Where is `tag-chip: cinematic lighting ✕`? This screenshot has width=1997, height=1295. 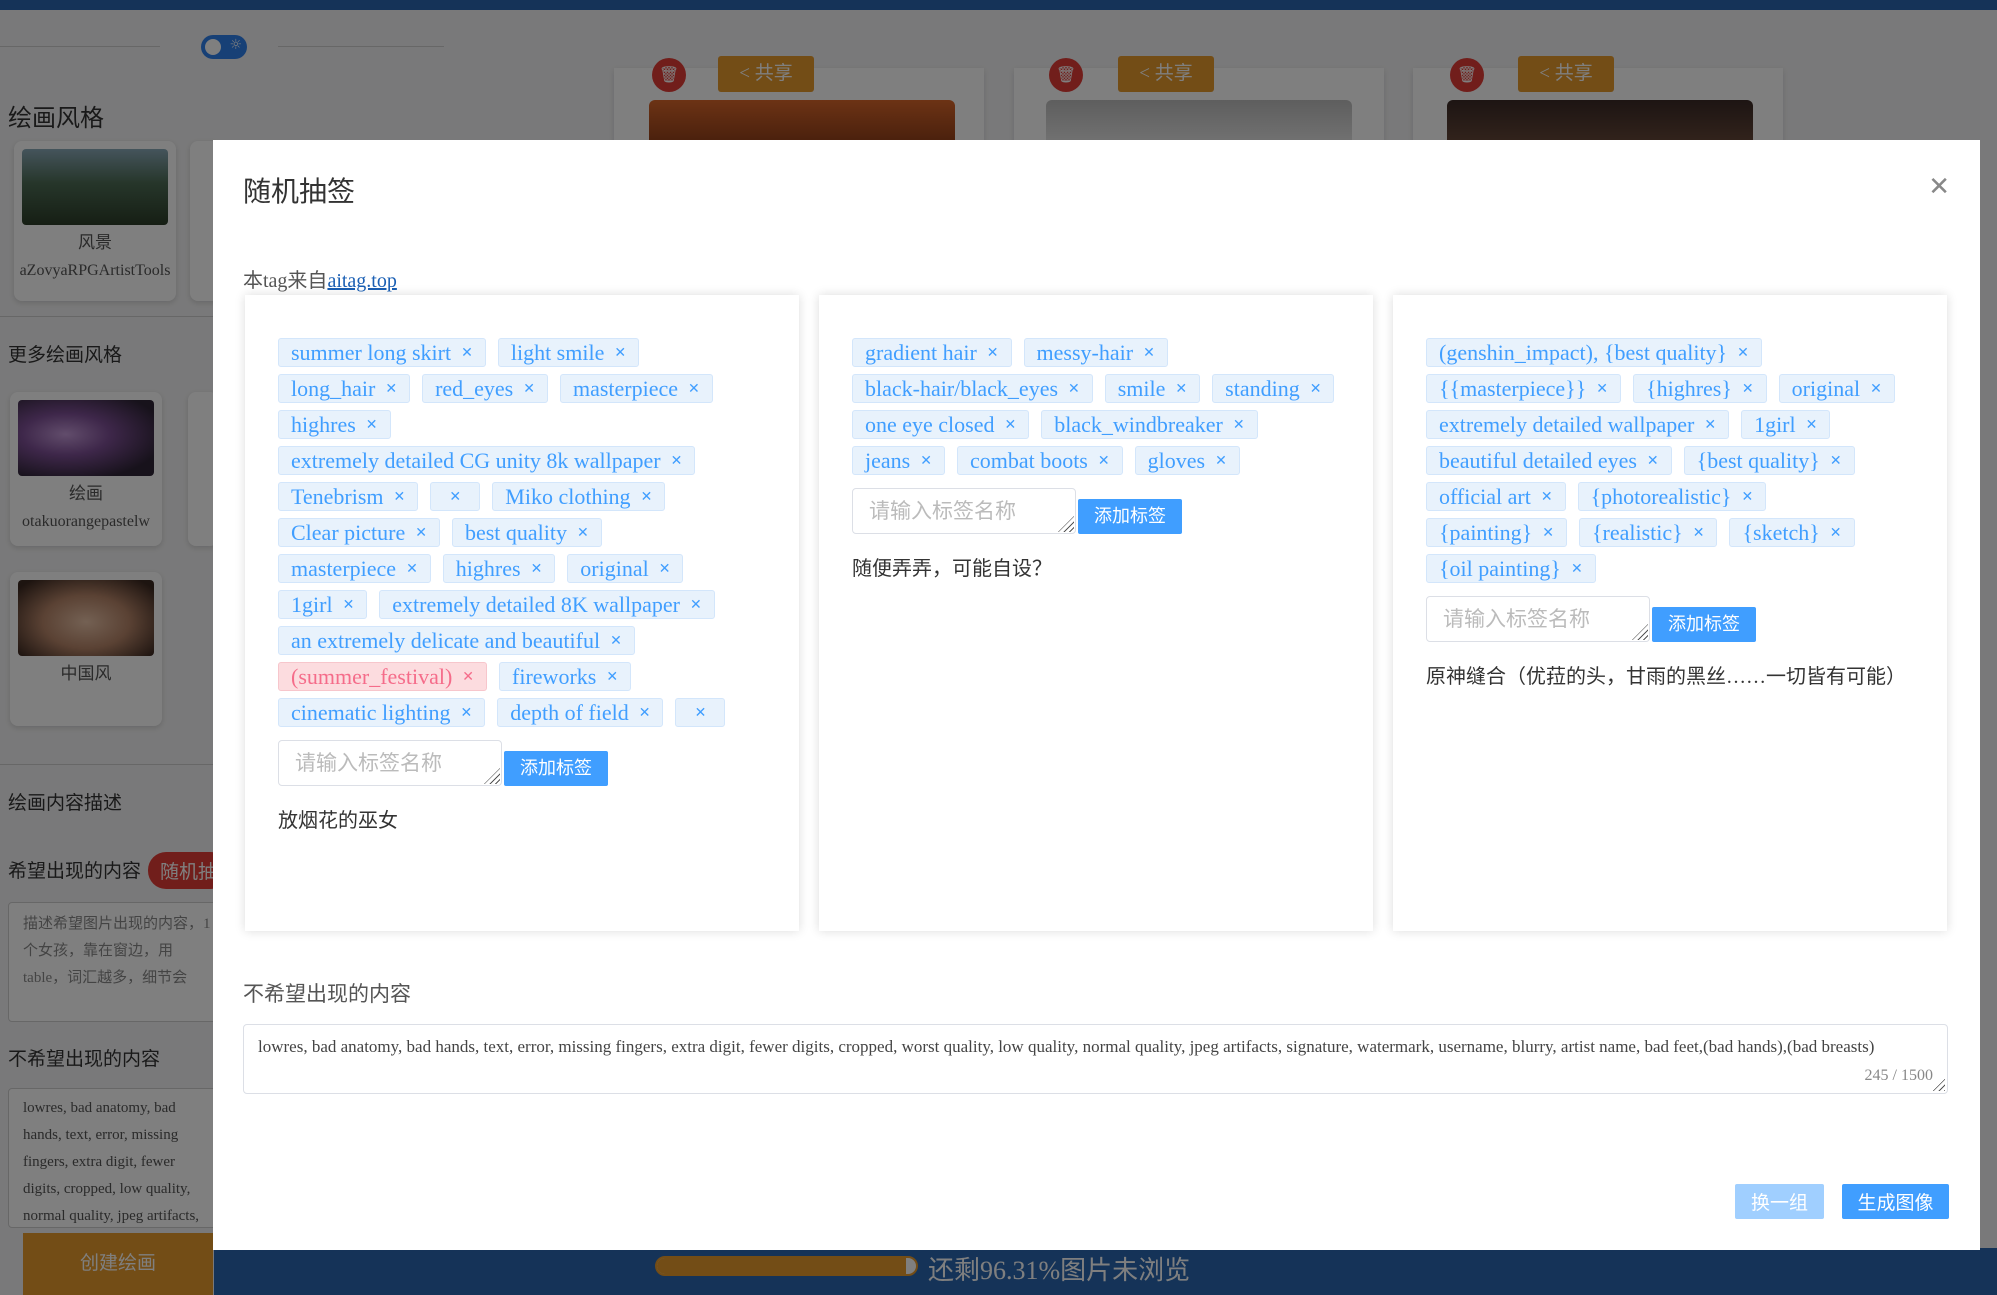
tag-chip: cinematic lighting ✕ is located at coordinates (382, 712).